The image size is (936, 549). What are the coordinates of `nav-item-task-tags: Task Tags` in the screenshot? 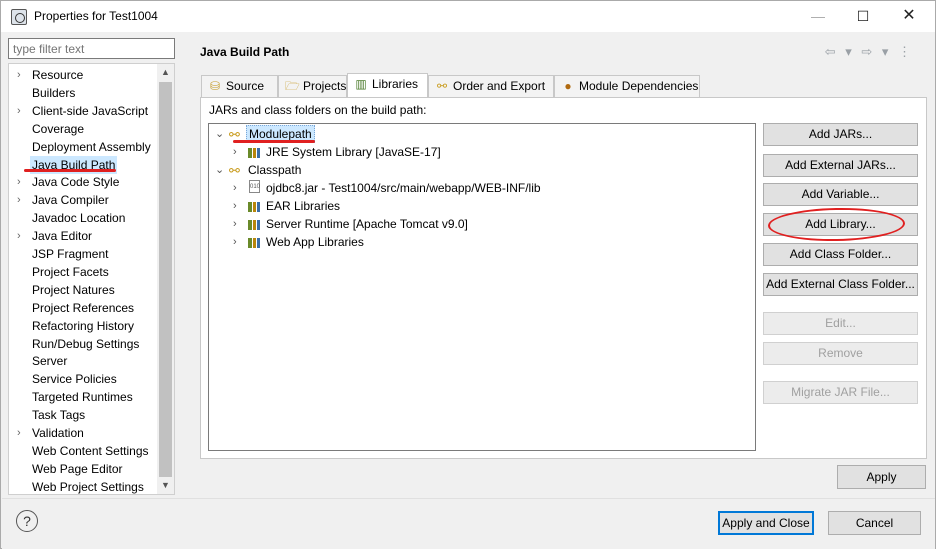 It's located at (84, 415).